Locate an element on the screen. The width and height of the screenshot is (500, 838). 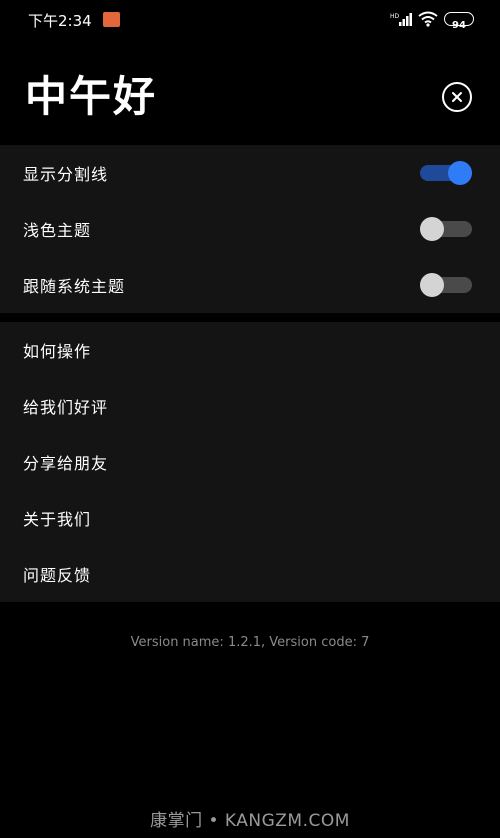
app-notification-icon is located at coordinates (111, 19).